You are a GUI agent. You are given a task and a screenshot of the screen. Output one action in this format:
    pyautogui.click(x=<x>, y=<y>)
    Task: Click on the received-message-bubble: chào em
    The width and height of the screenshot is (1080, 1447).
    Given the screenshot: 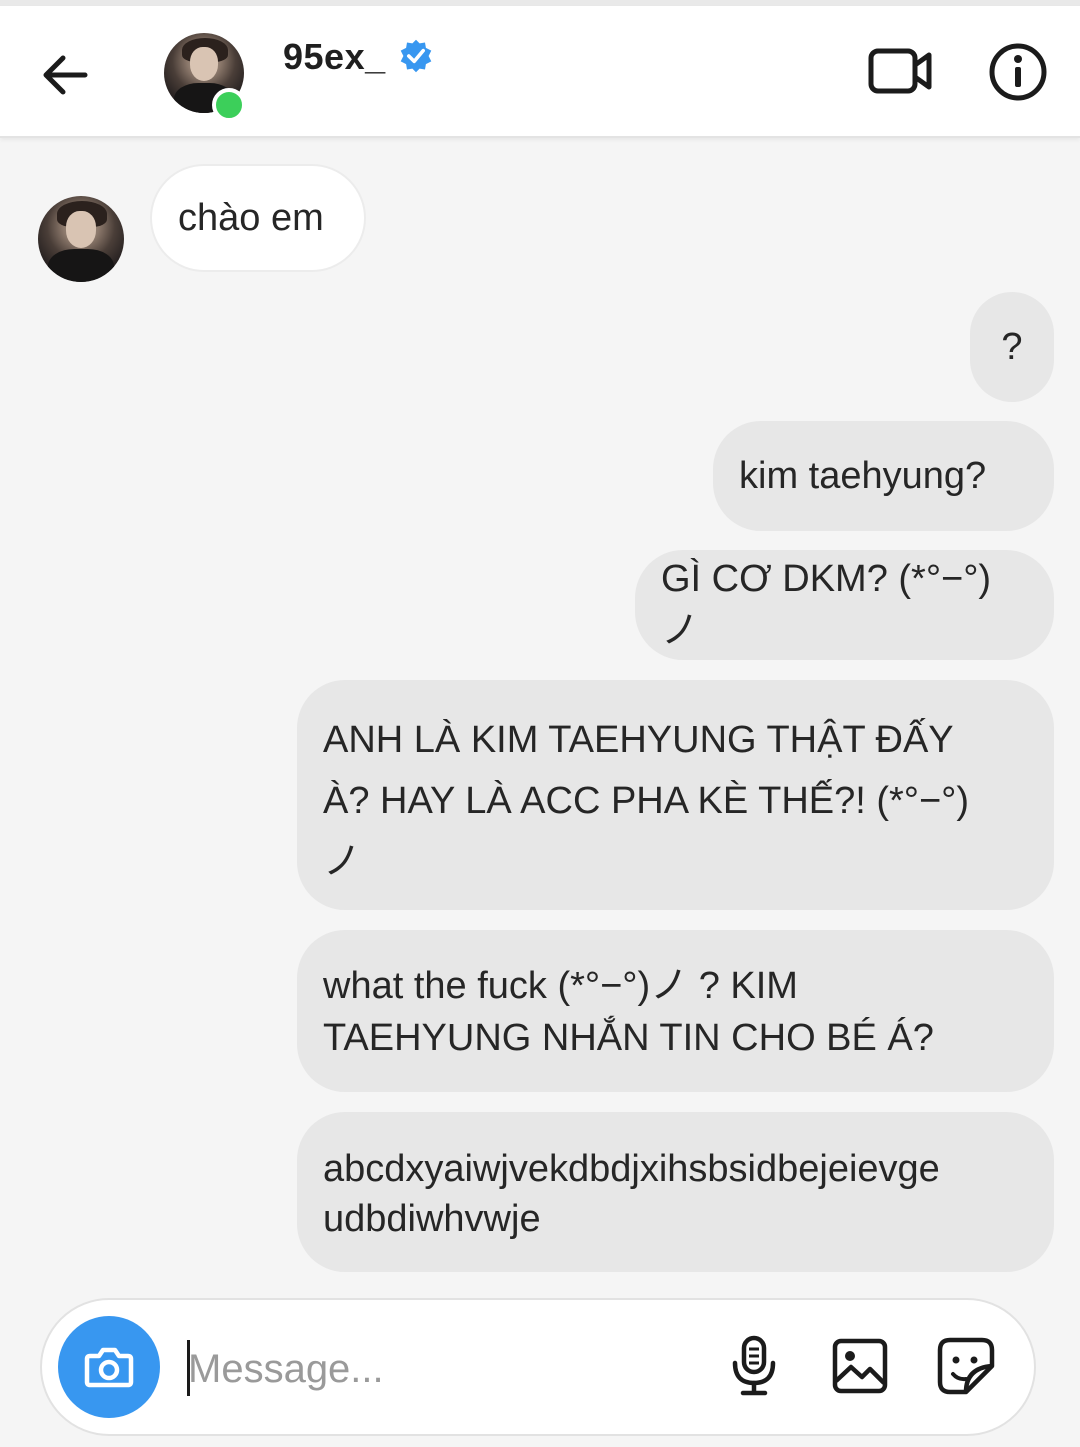 What is the action you would take?
    pyautogui.click(x=258, y=218)
    